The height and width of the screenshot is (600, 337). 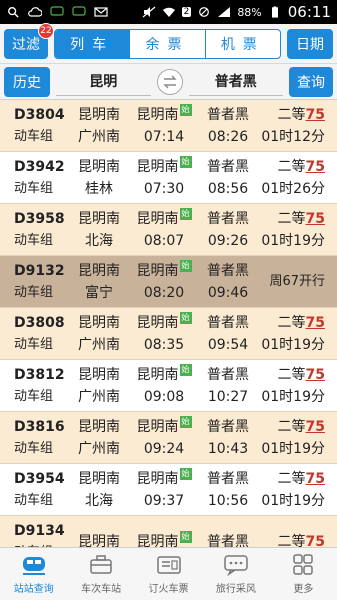 I want to click on train-number: D3954, so click(x=39, y=478).